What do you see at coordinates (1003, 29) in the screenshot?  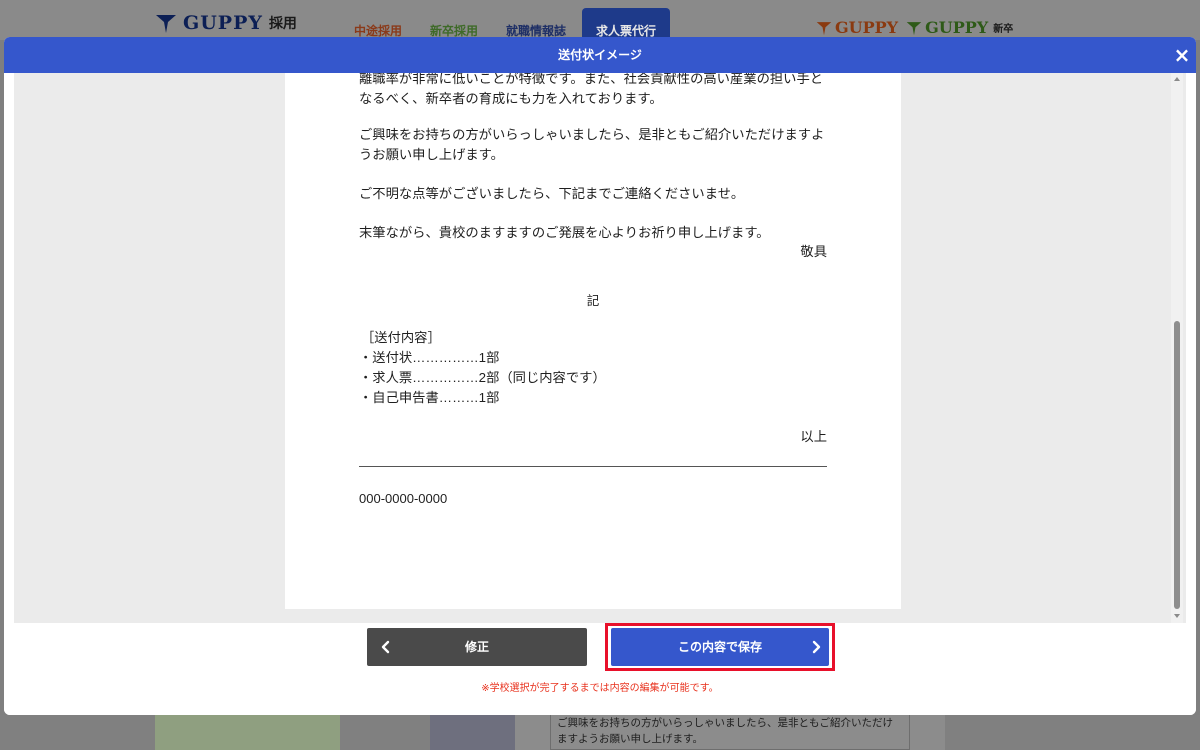 I see `brand-shinsotsu-sub: 新卒` at bounding box center [1003, 29].